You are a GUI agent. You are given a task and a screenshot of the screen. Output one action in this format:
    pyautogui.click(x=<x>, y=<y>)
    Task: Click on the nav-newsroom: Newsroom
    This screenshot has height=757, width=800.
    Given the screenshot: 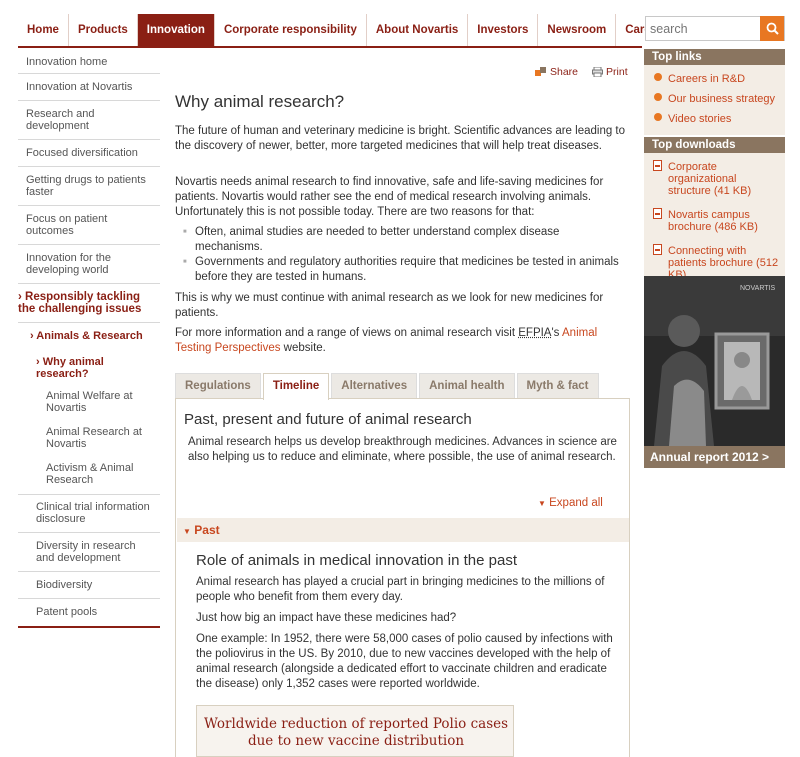 What is the action you would take?
    pyautogui.click(x=577, y=30)
    